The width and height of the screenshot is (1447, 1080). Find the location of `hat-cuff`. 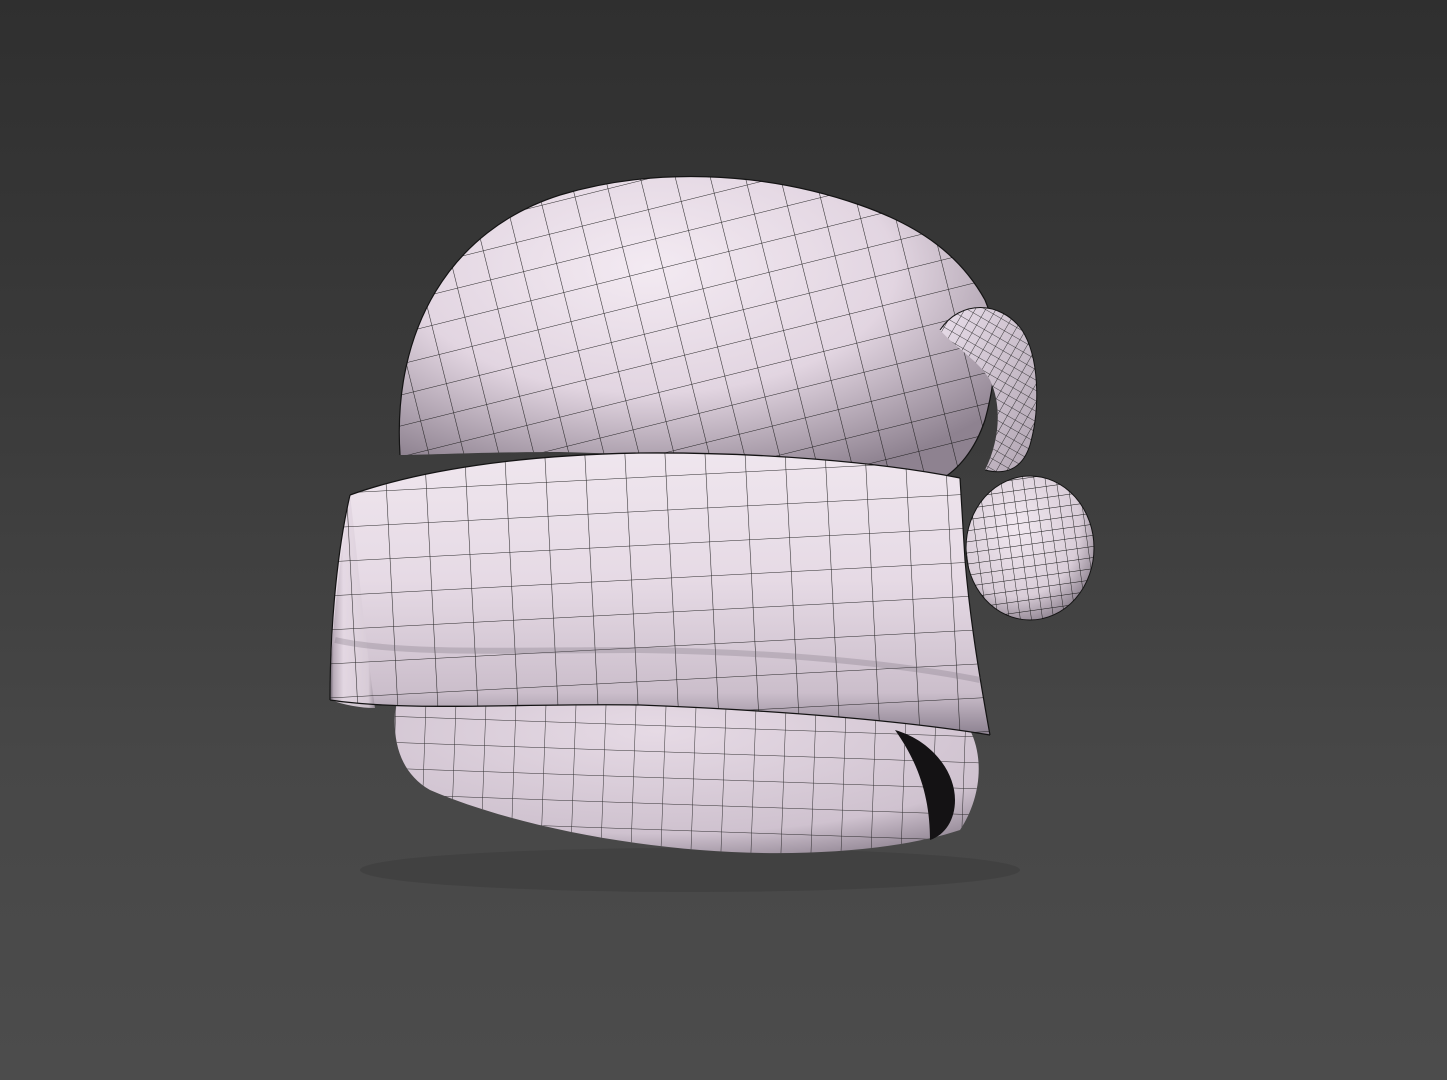

hat-cuff is located at coordinates (665, 595).